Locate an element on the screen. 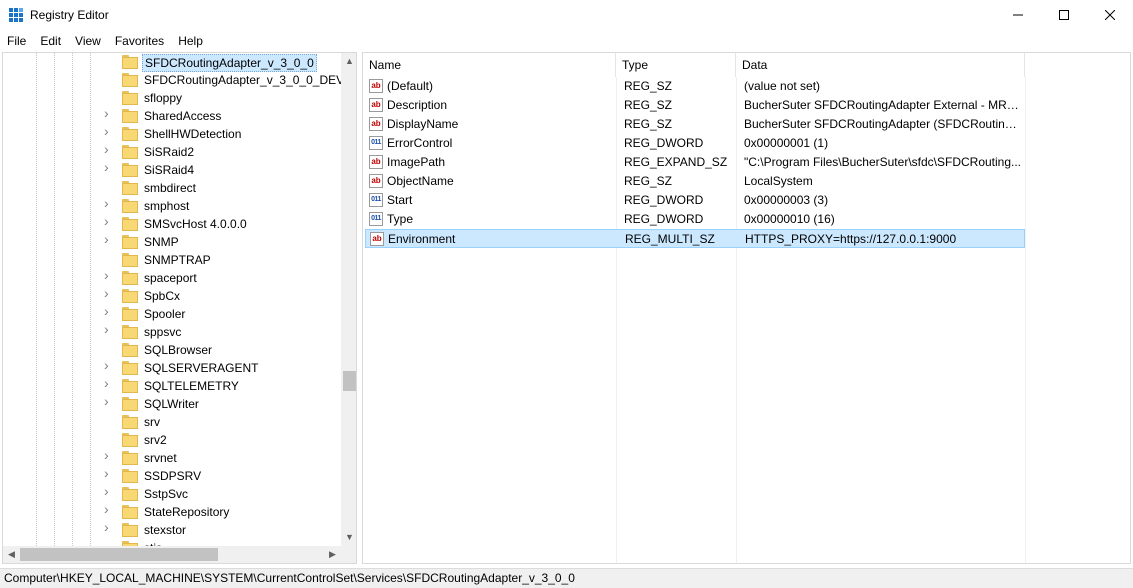 This screenshot has width=1133, height=588. tree-item: sfloppy is located at coordinates (172, 98).